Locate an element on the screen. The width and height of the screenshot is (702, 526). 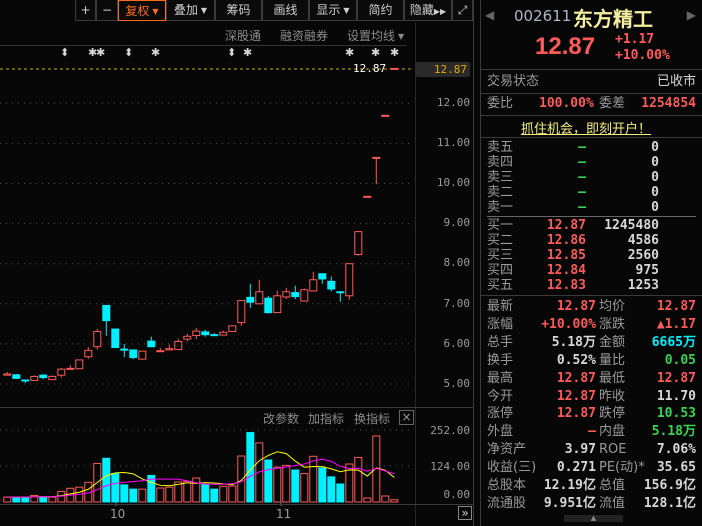
stat-row: 最高 12.87 最低 12.87 is located at coordinates (591, 378).